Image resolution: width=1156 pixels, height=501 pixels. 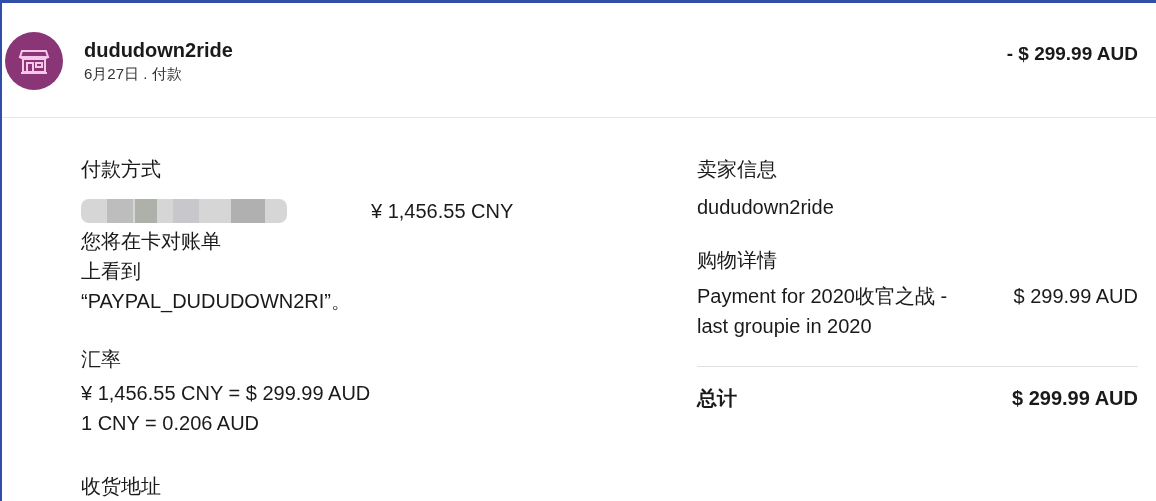 I want to click on total-label: 总计, so click(x=717, y=398).